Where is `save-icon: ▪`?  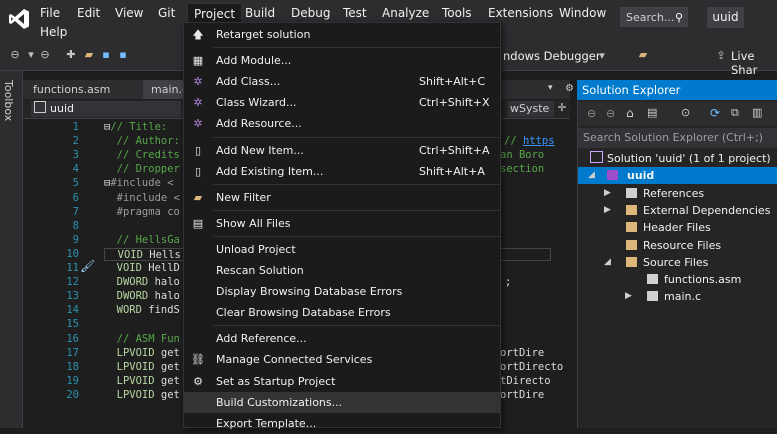 save-icon: ▪ is located at coordinates (106, 55).